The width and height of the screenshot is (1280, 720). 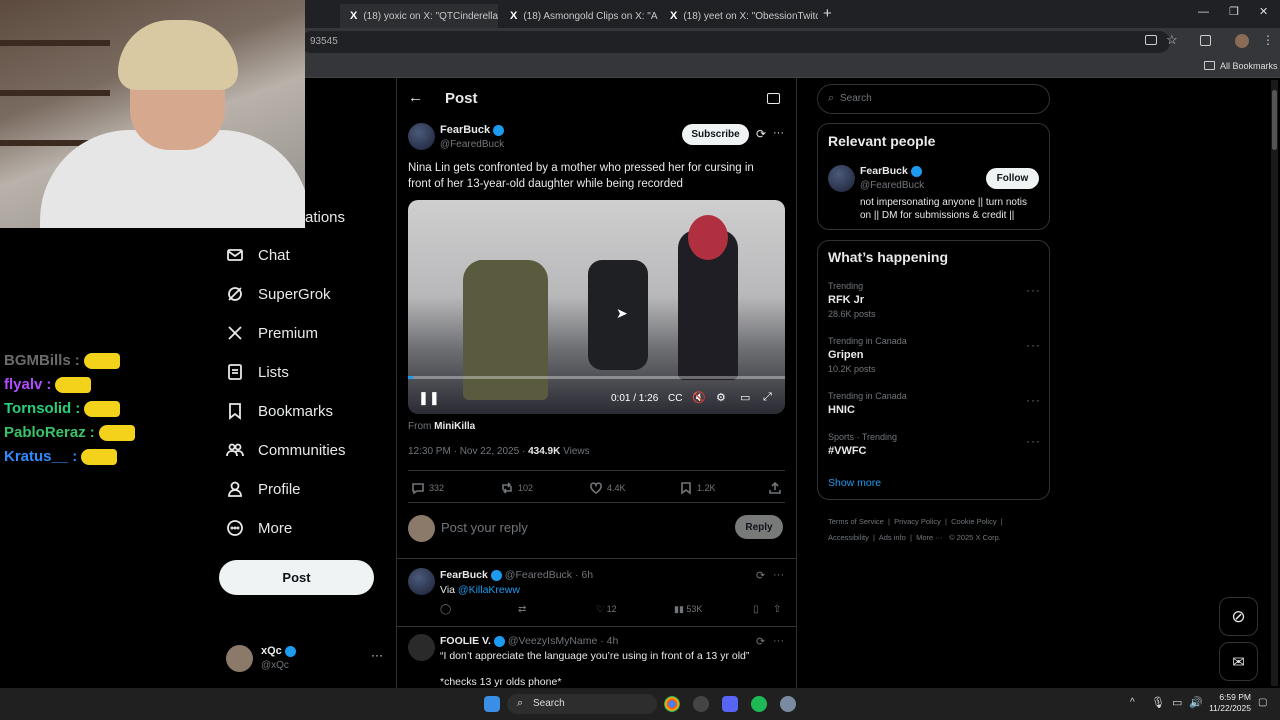 What do you see at coordinates (1234, 11) in the screenshot?
I see `restore-icon: ❐` at bounding box center [1234, 11].